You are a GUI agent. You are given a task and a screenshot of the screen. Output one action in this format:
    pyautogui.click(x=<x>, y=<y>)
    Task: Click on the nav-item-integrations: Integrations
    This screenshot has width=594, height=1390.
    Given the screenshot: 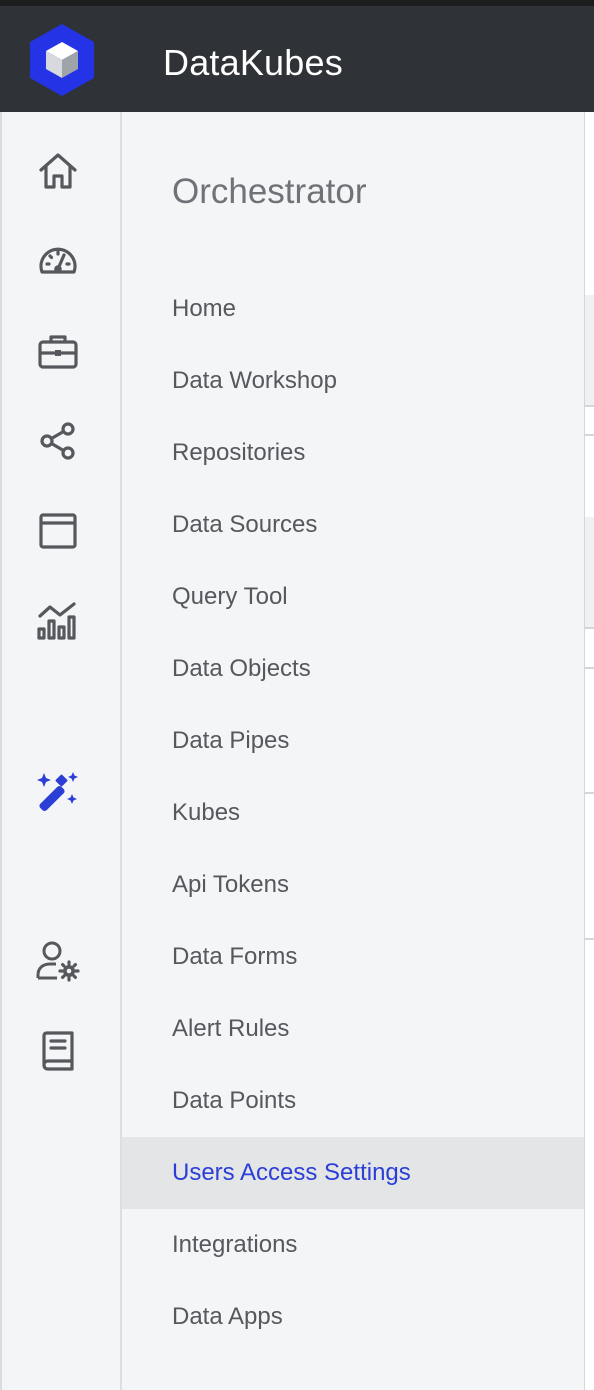 What is the action you would take?
    pyautogui.click(x=353, y=1245)
    